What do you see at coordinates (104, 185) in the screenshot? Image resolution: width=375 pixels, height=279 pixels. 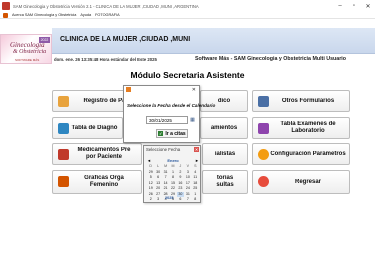 I see `graficas-line-2: Femenino` at bounding box center [104, 185].